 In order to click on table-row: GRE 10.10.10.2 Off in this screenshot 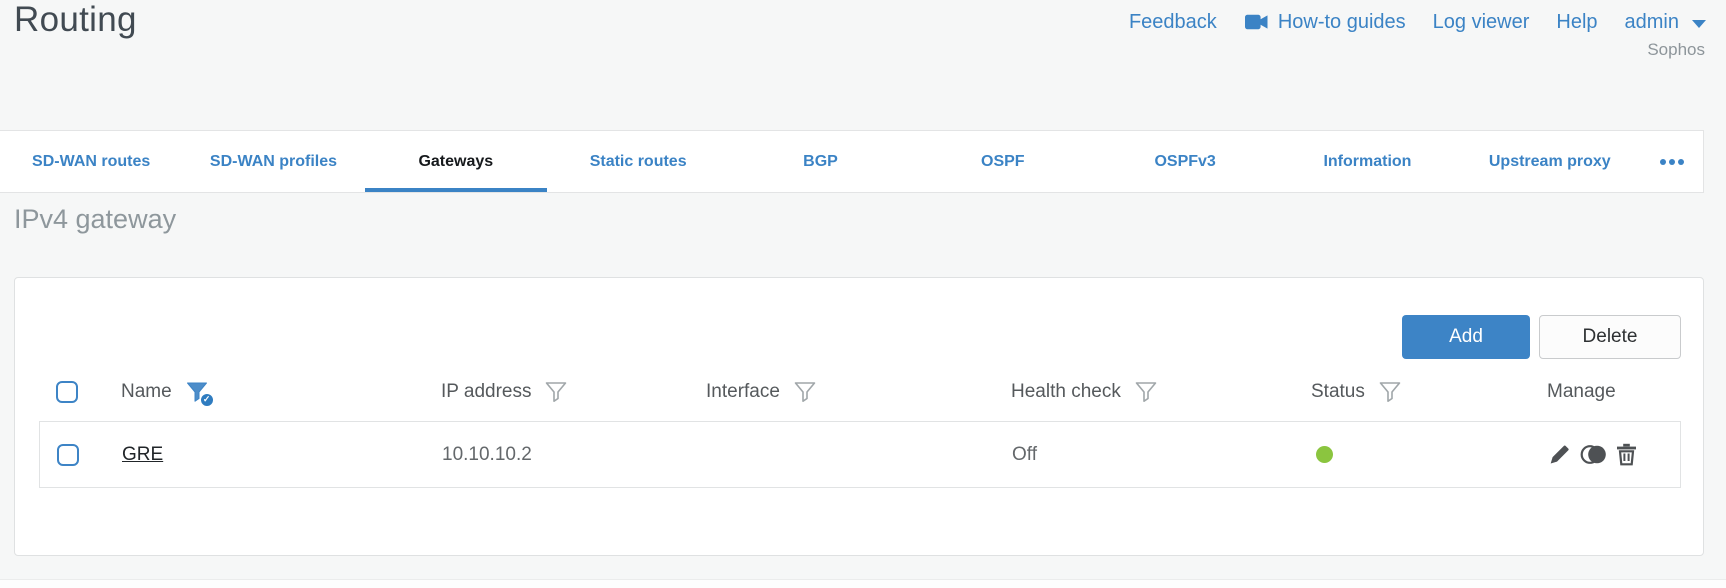, I will do `click(860, 454)`.